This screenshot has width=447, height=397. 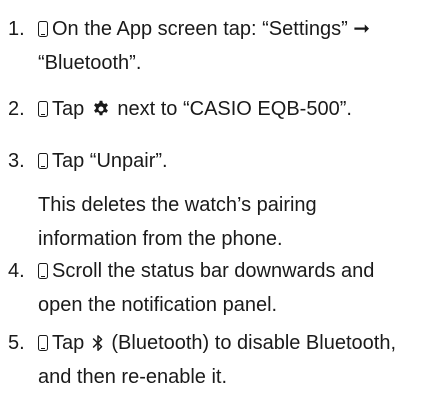 I want to click on step-number: 5., so click(x=16, y=343).